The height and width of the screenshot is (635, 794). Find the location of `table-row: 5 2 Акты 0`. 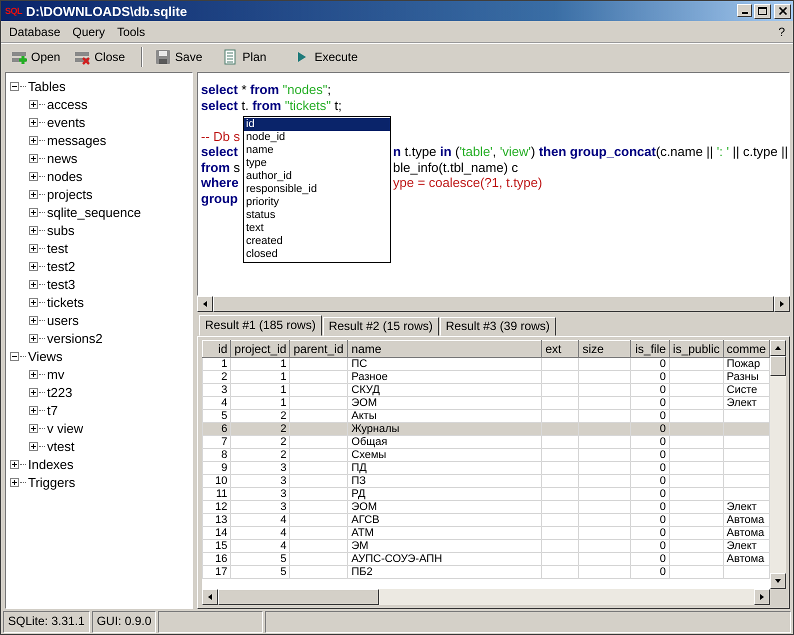

table-row: 5 2 Акты 0 is located at coordinates (486, 416).